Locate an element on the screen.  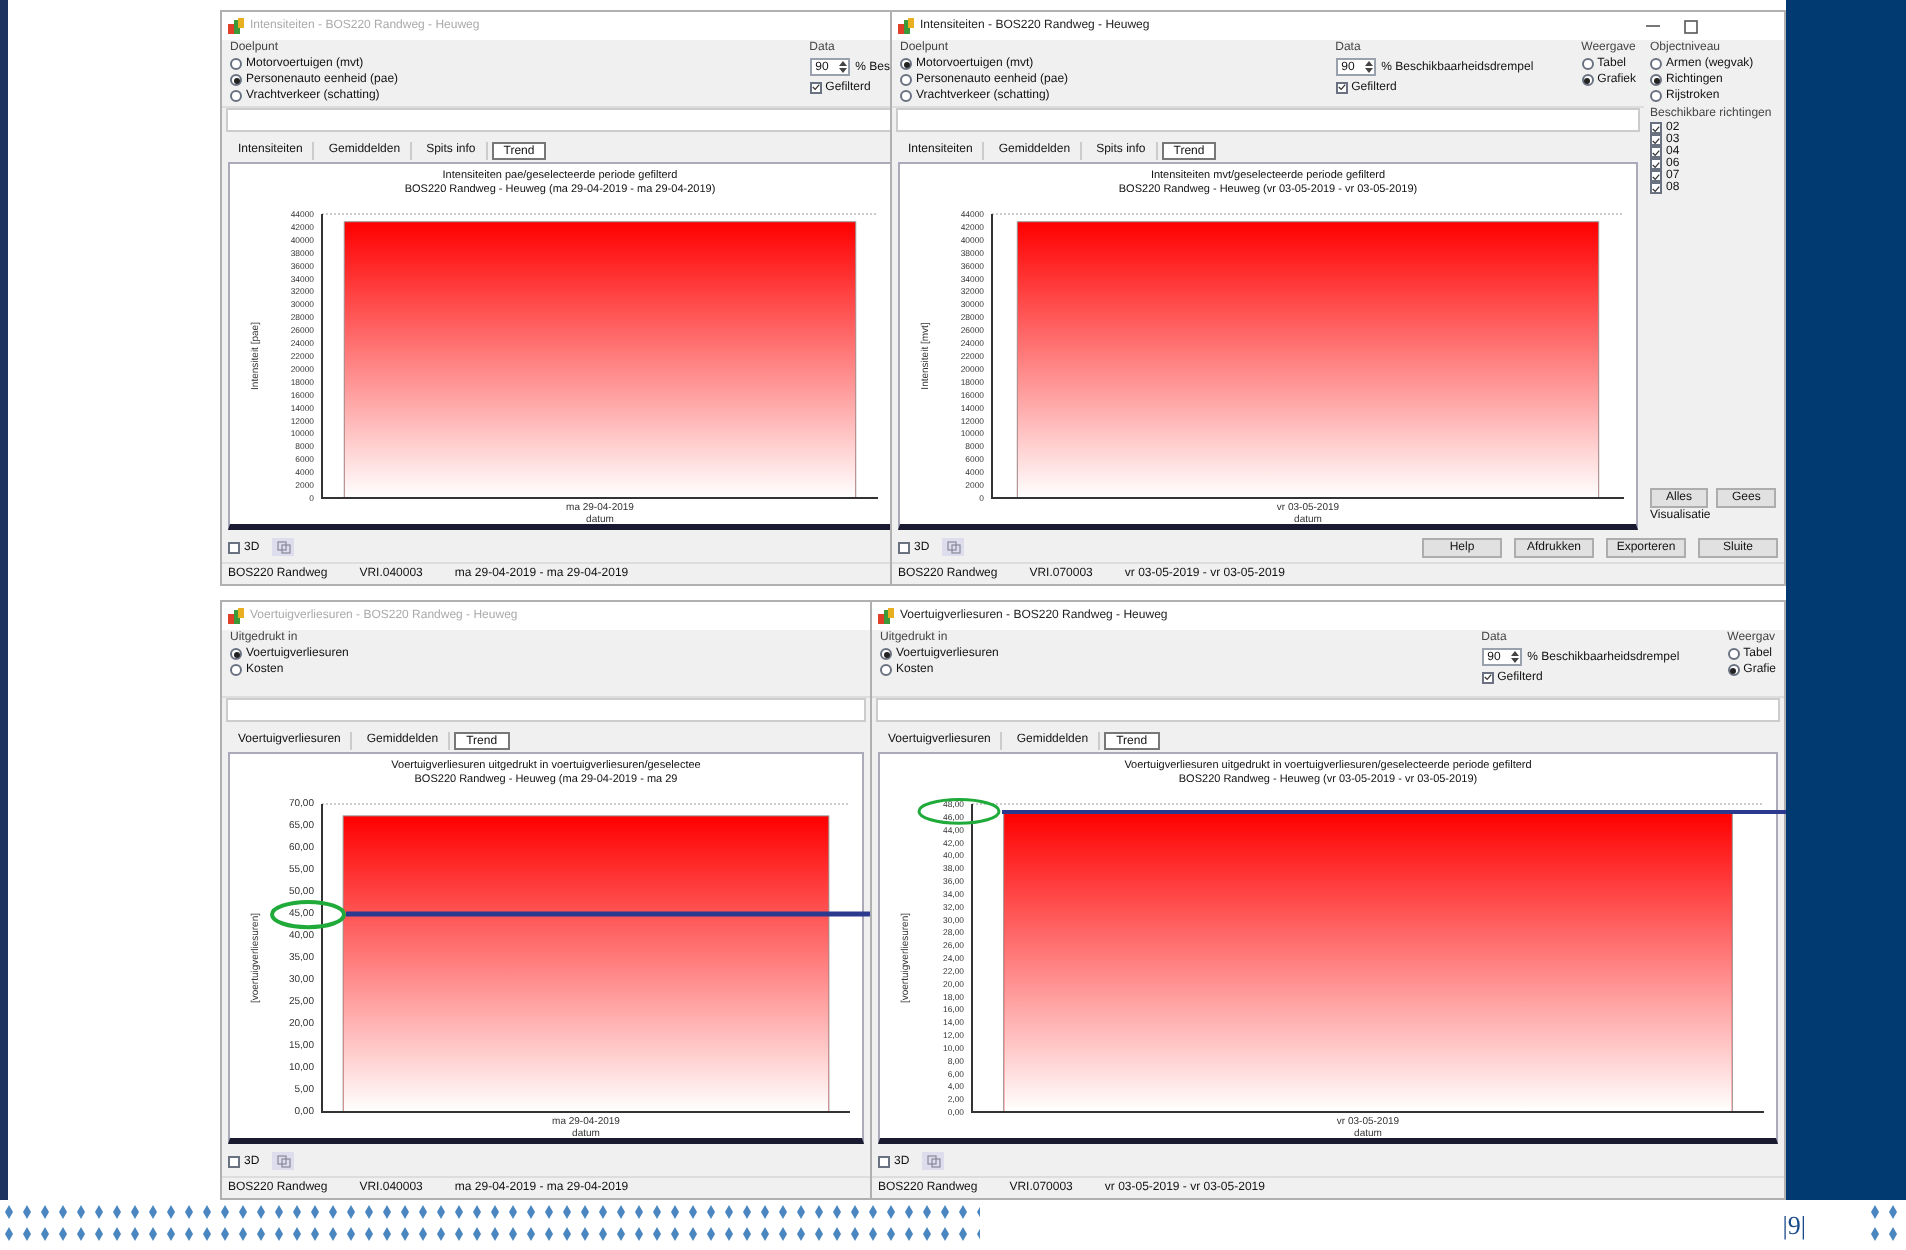
page-number: |9| is located at coordinates (1794, 1225).